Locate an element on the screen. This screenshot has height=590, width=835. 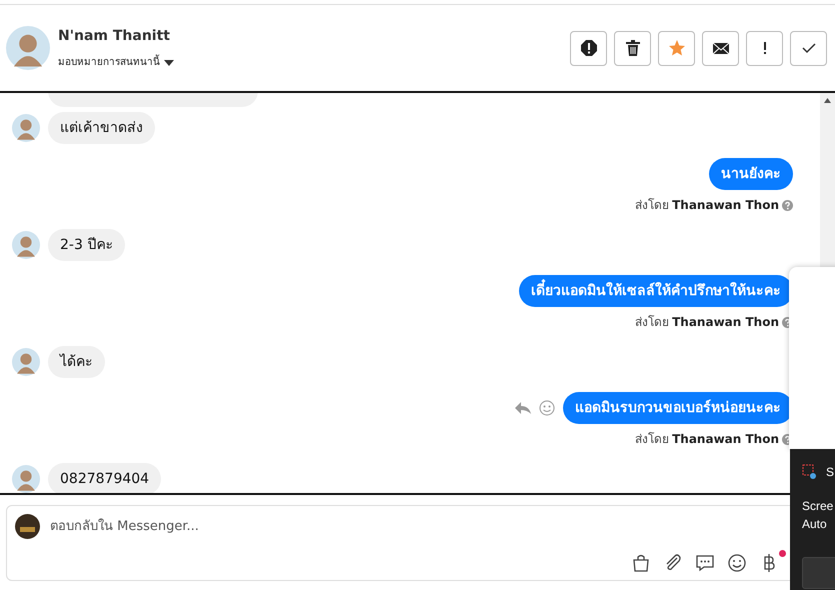
message-bubble: แต่เค้าขาดส่ง is located at coordinates (101, 128).